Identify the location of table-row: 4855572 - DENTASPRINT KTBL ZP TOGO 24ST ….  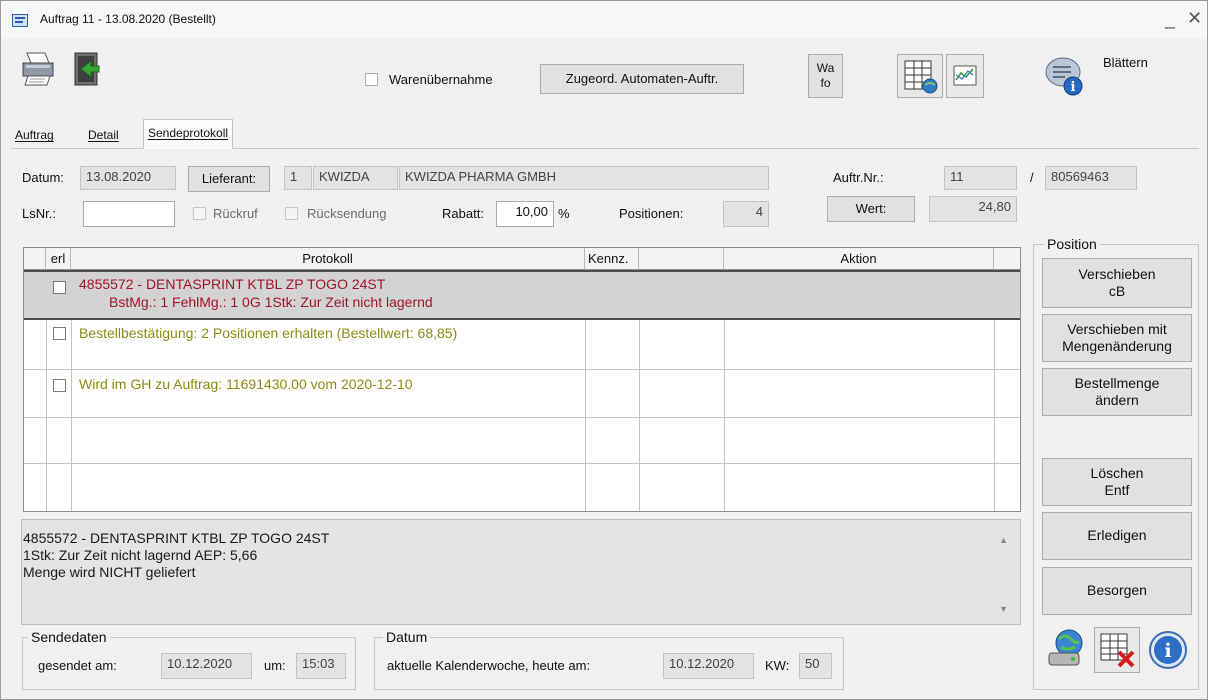
(522, 295).